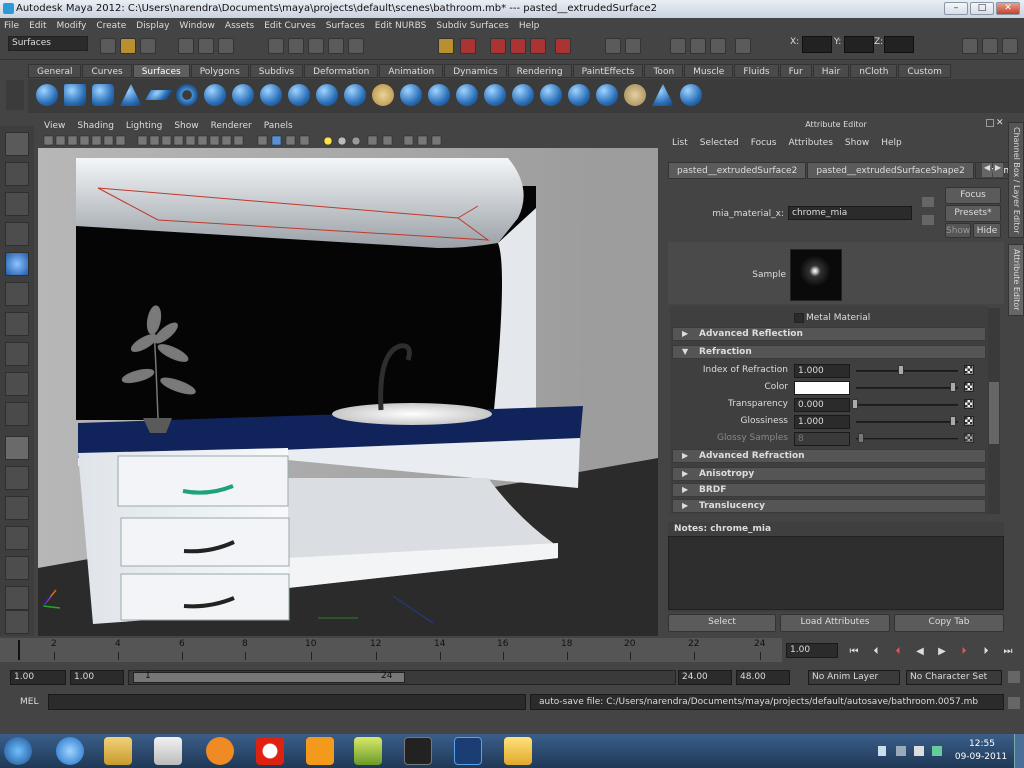  I want to click on range-slider: 1 24, so click(402, 677).